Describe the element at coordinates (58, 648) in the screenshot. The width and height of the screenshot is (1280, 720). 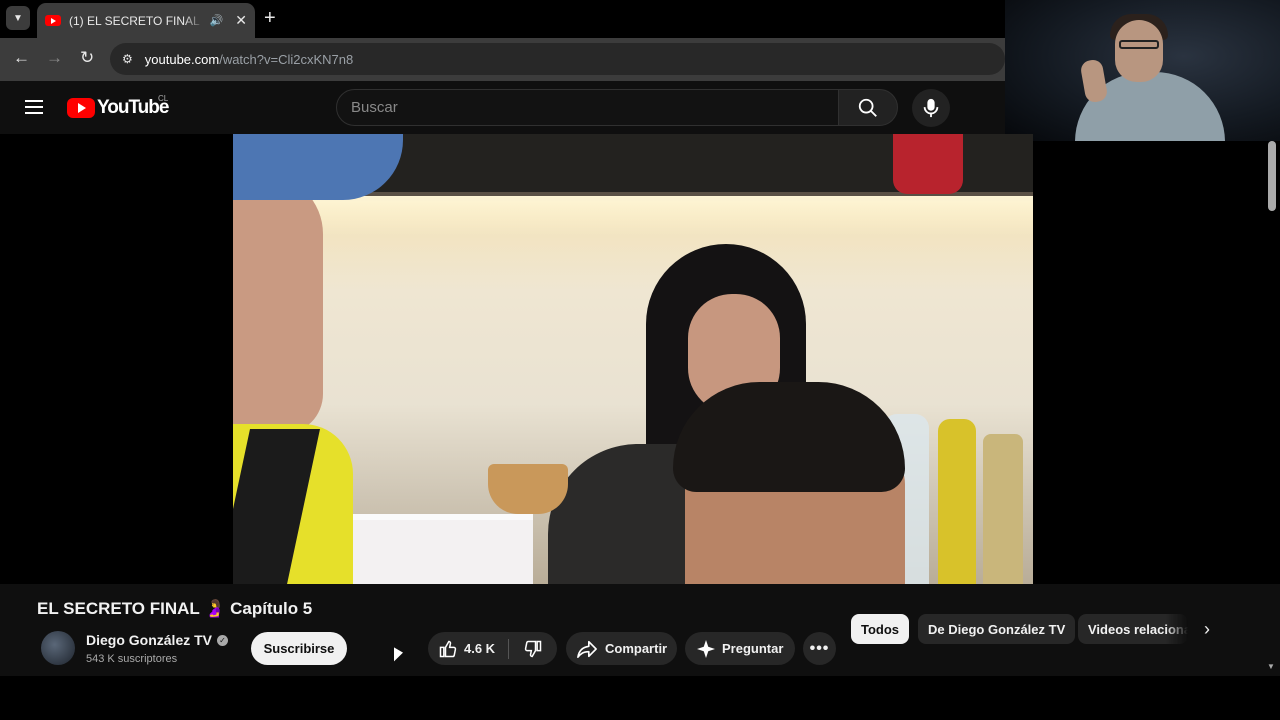
I see `channel-avatar` at that location.